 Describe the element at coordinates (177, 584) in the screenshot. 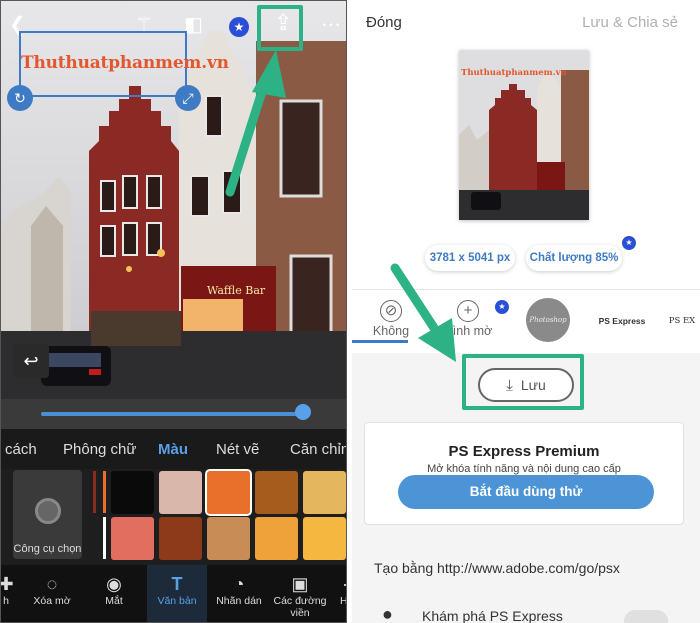

I see `text-icon: T` at that location.